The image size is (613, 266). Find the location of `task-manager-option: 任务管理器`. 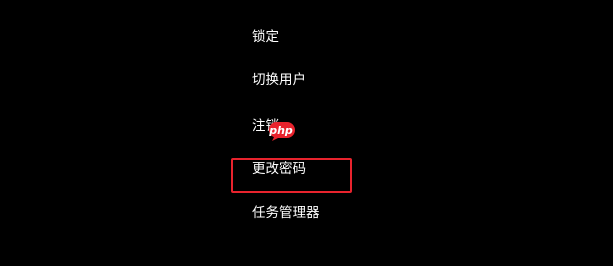

task-manager-option: 任务管理器 is located at coordinates (286, 213).